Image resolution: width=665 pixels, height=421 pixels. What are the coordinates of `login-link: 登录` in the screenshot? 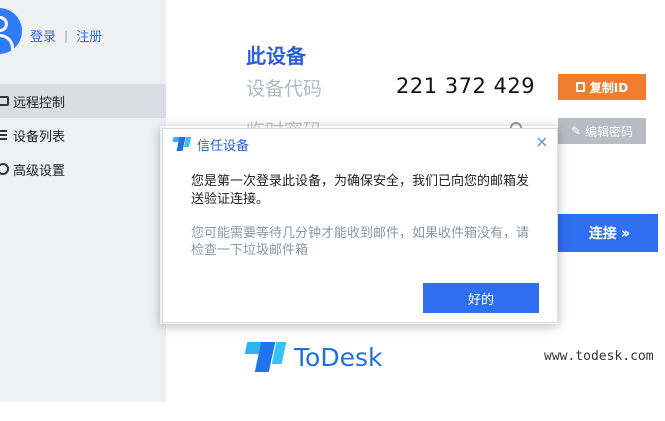 It's located at (43, 35).